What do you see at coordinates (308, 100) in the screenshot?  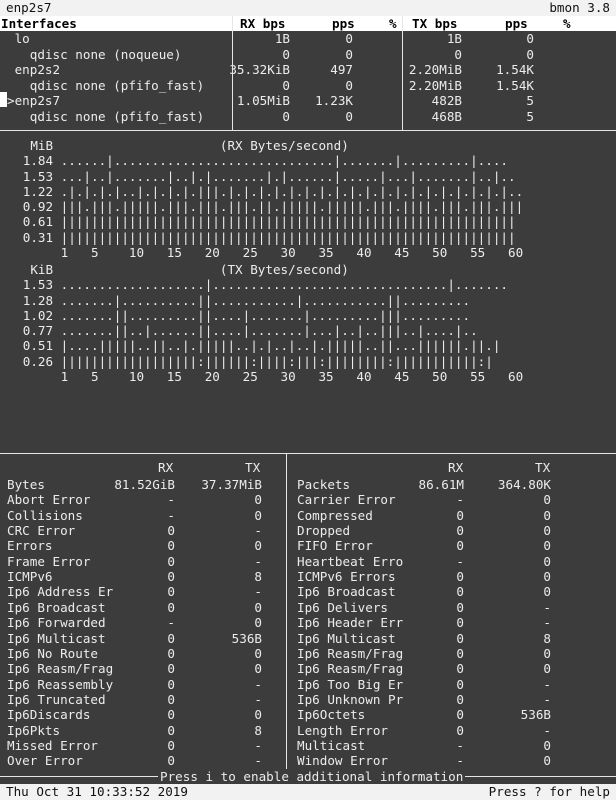 I see `interface-row: >enp2s7 1.05MiB 1.23K 482B 5` at bounding box center [308, 100].